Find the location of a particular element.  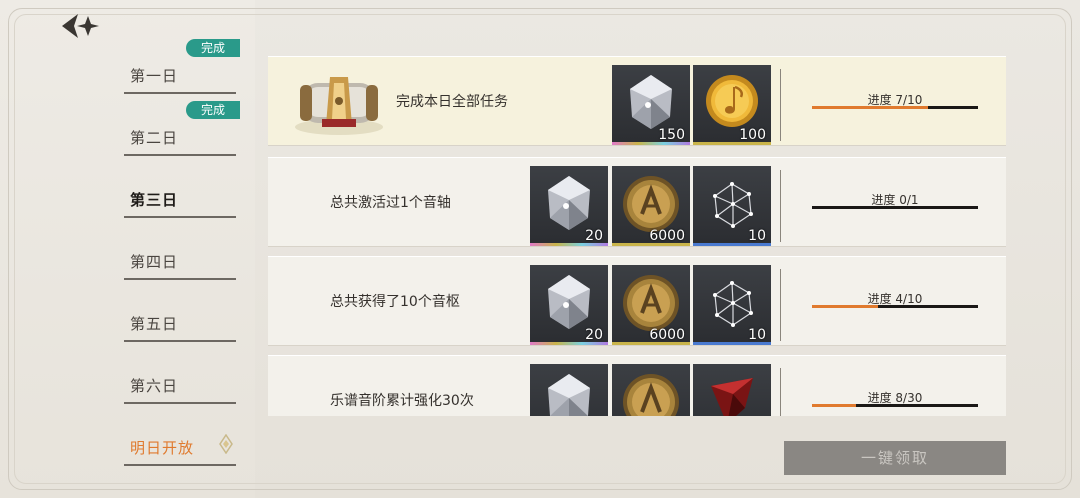

day-1-done-badge: 完成 is located at coordinates (213, 48).